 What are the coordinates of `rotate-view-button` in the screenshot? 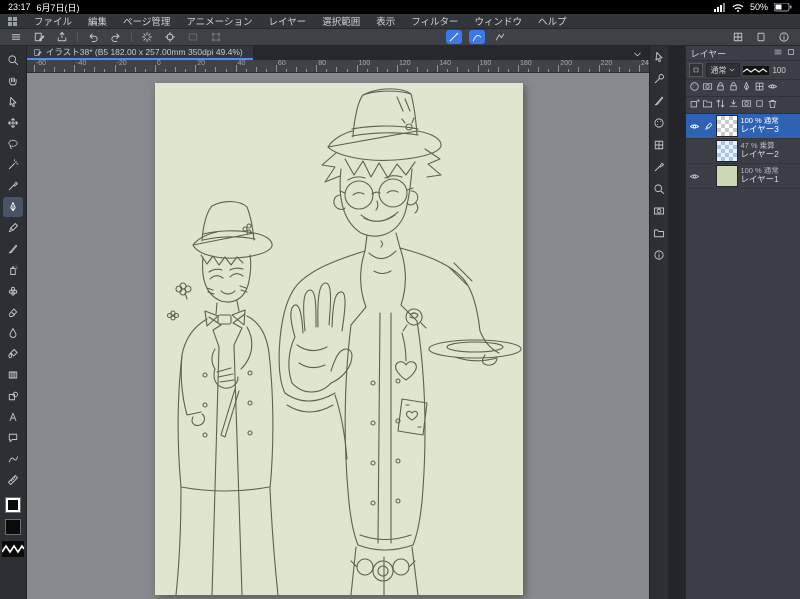 It's located at (761, 37).